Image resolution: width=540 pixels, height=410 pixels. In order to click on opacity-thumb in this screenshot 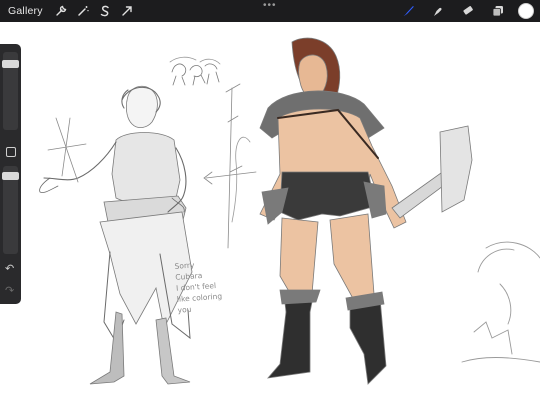, I will do `click(10, 176)`.